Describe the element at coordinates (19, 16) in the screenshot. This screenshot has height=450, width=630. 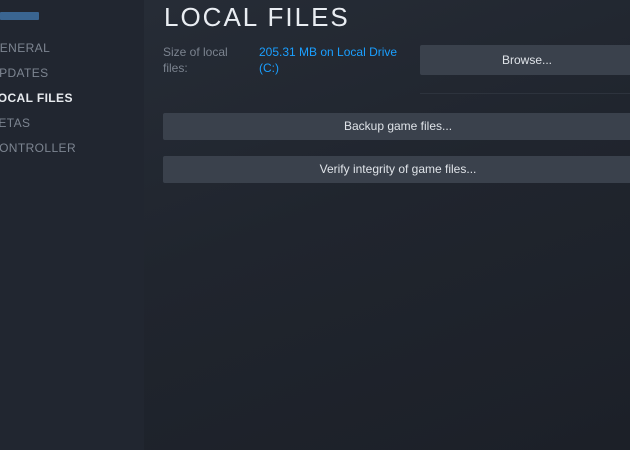
I see `sidebar-accent-bar` at that location.